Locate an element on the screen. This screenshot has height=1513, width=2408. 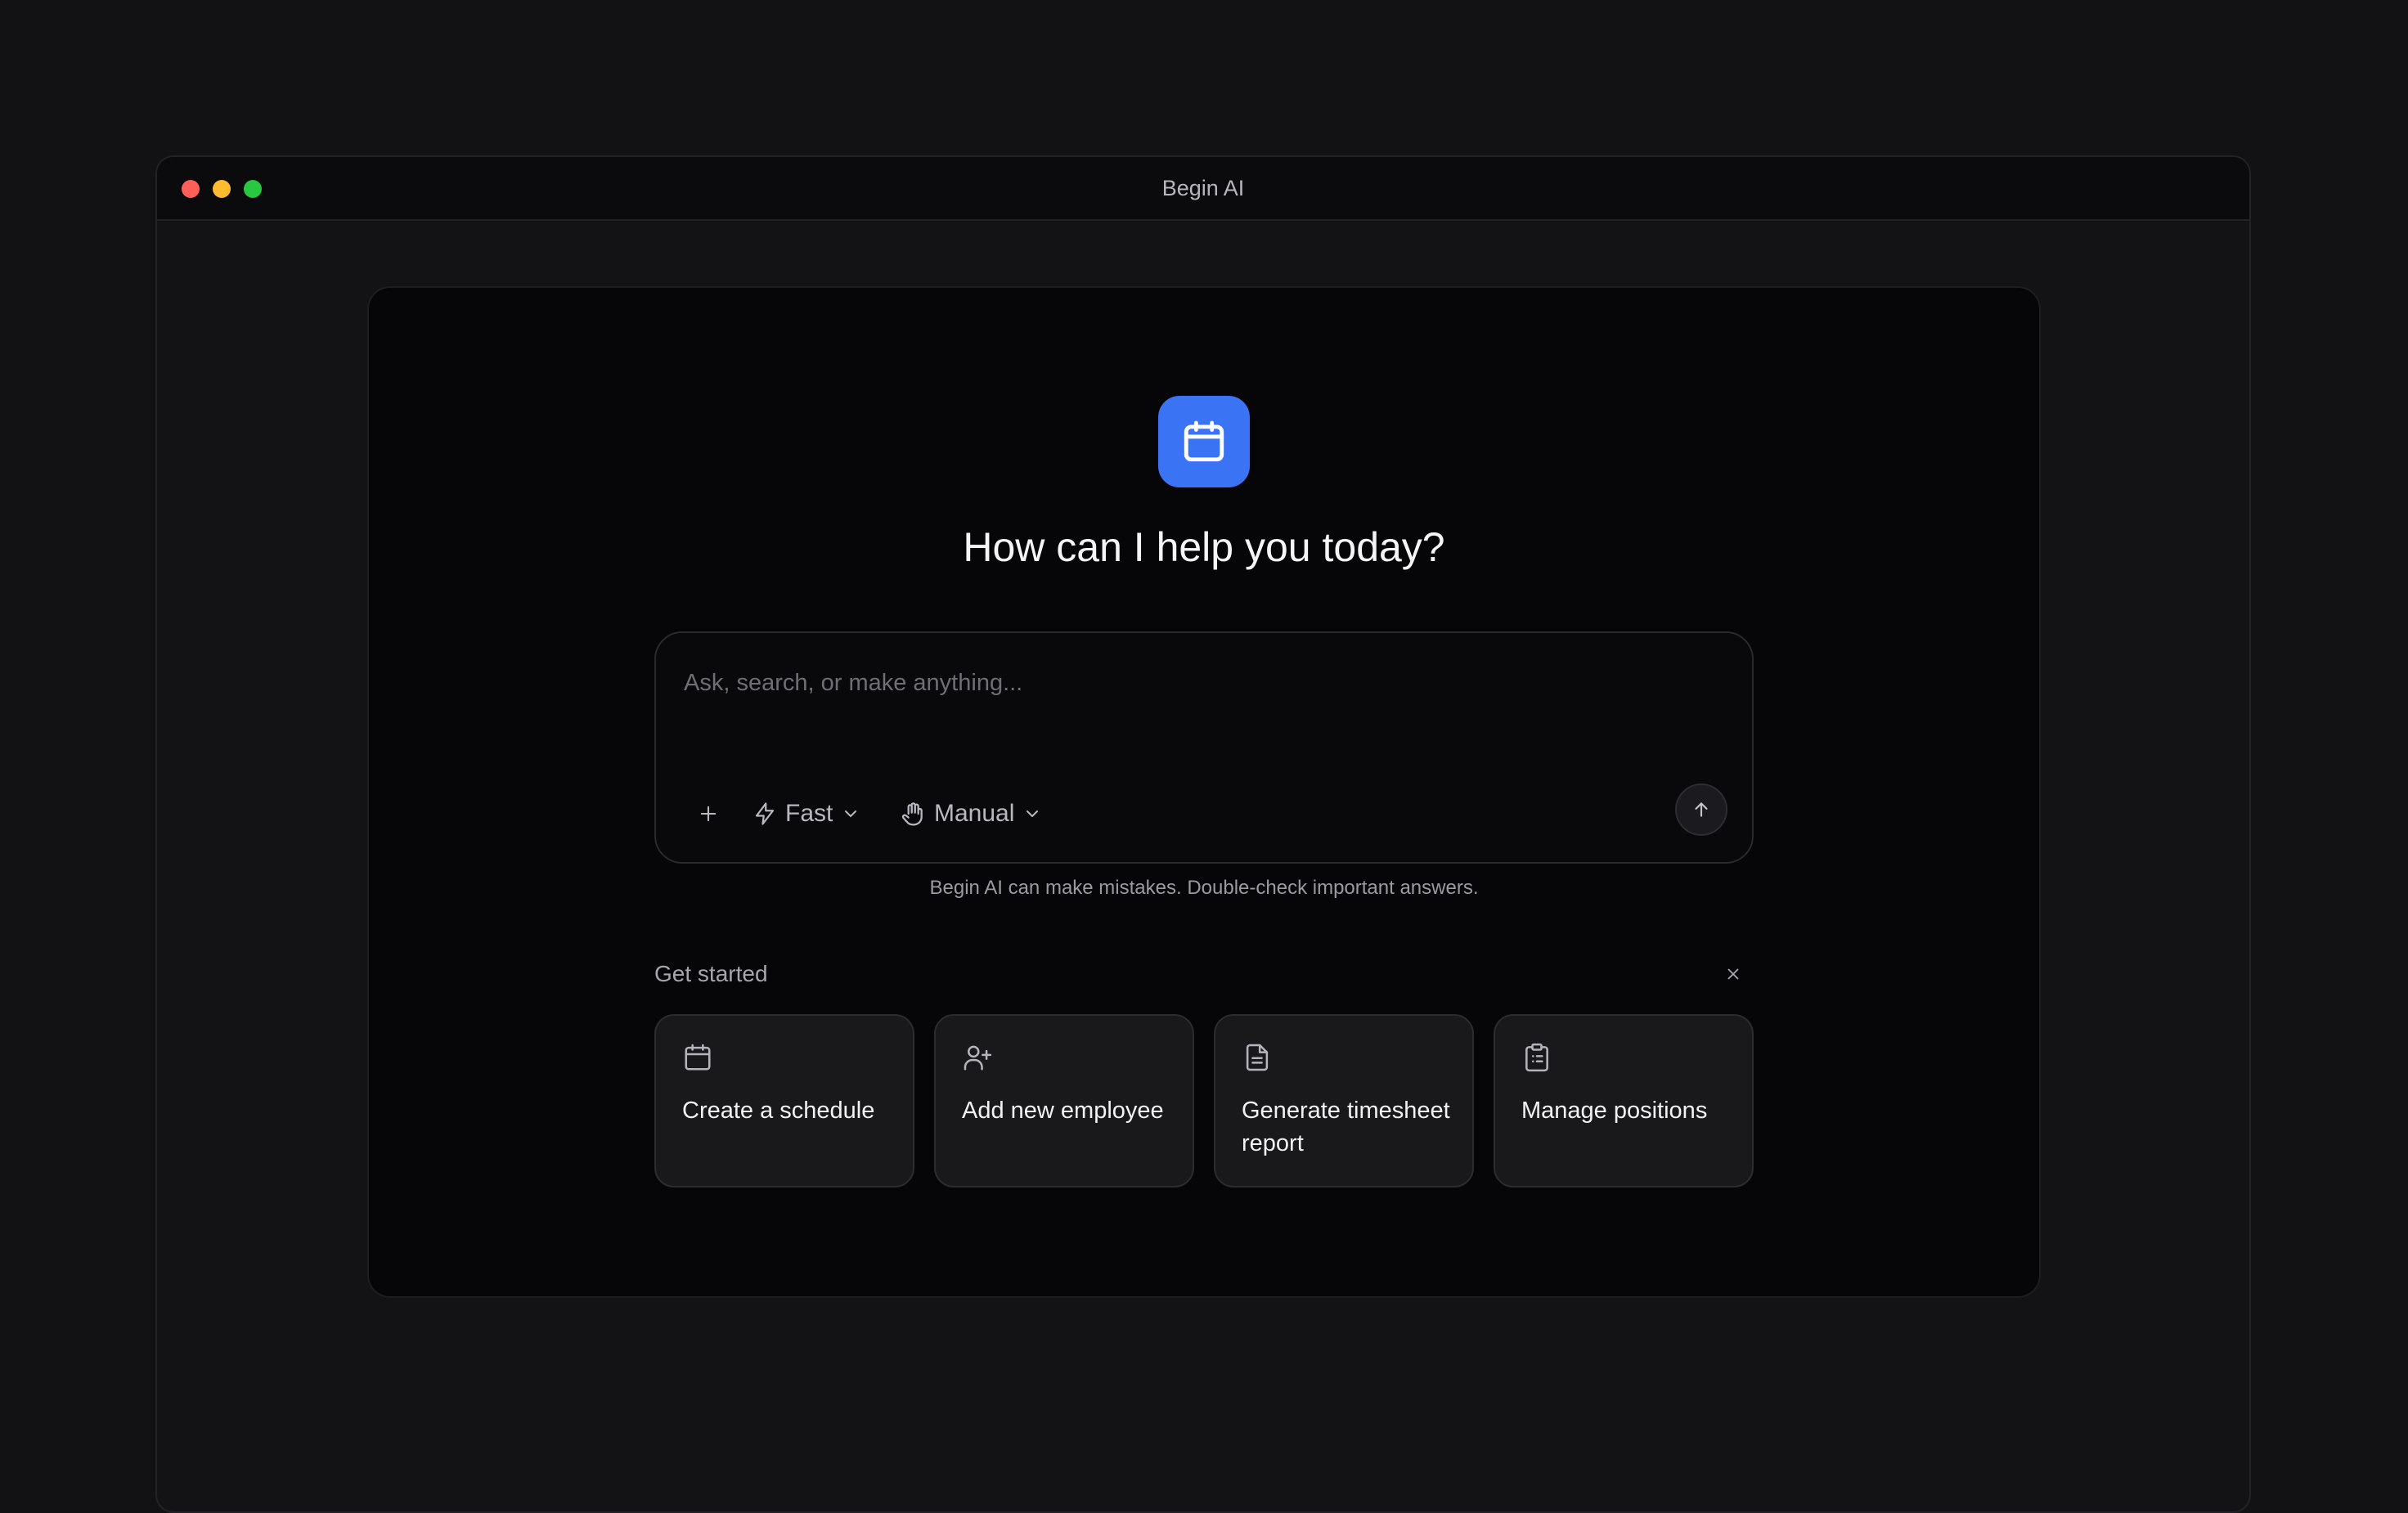
prompt-composer: Fast Manual is located at coordinates (1204, 747).